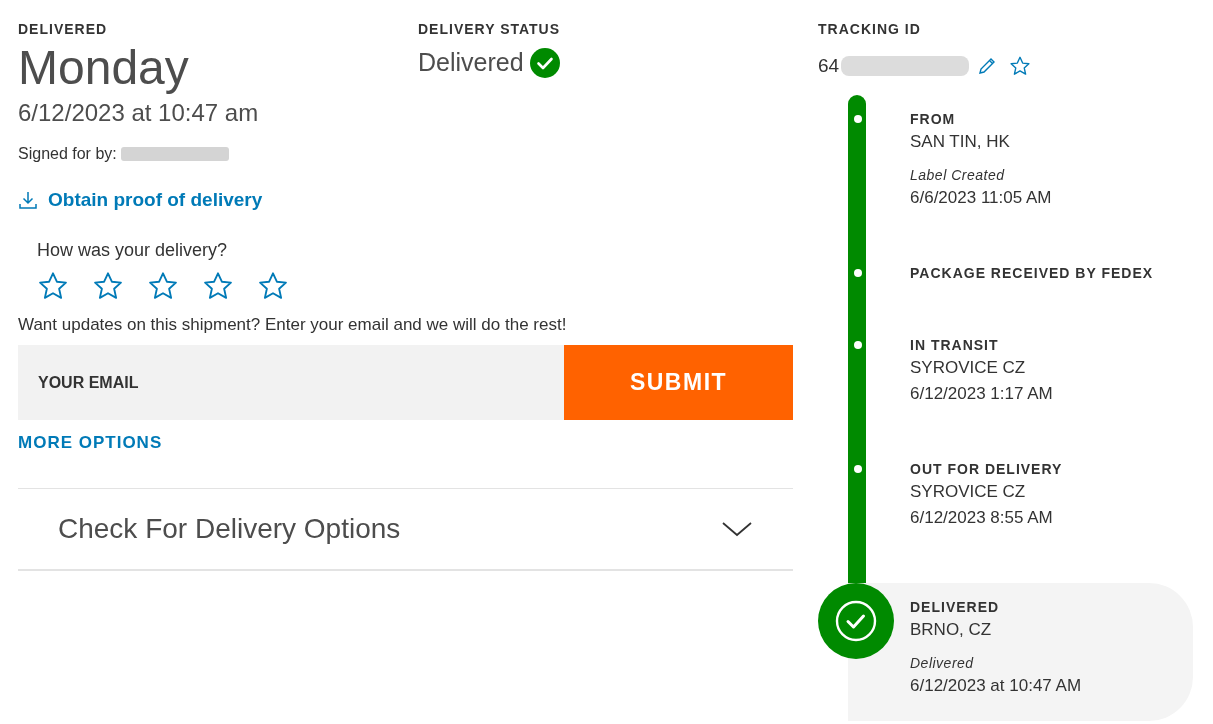 Image resolution: width=1213 pixels, height=724 pixels. I want to click on event-title: FROM, so click(933, 119).